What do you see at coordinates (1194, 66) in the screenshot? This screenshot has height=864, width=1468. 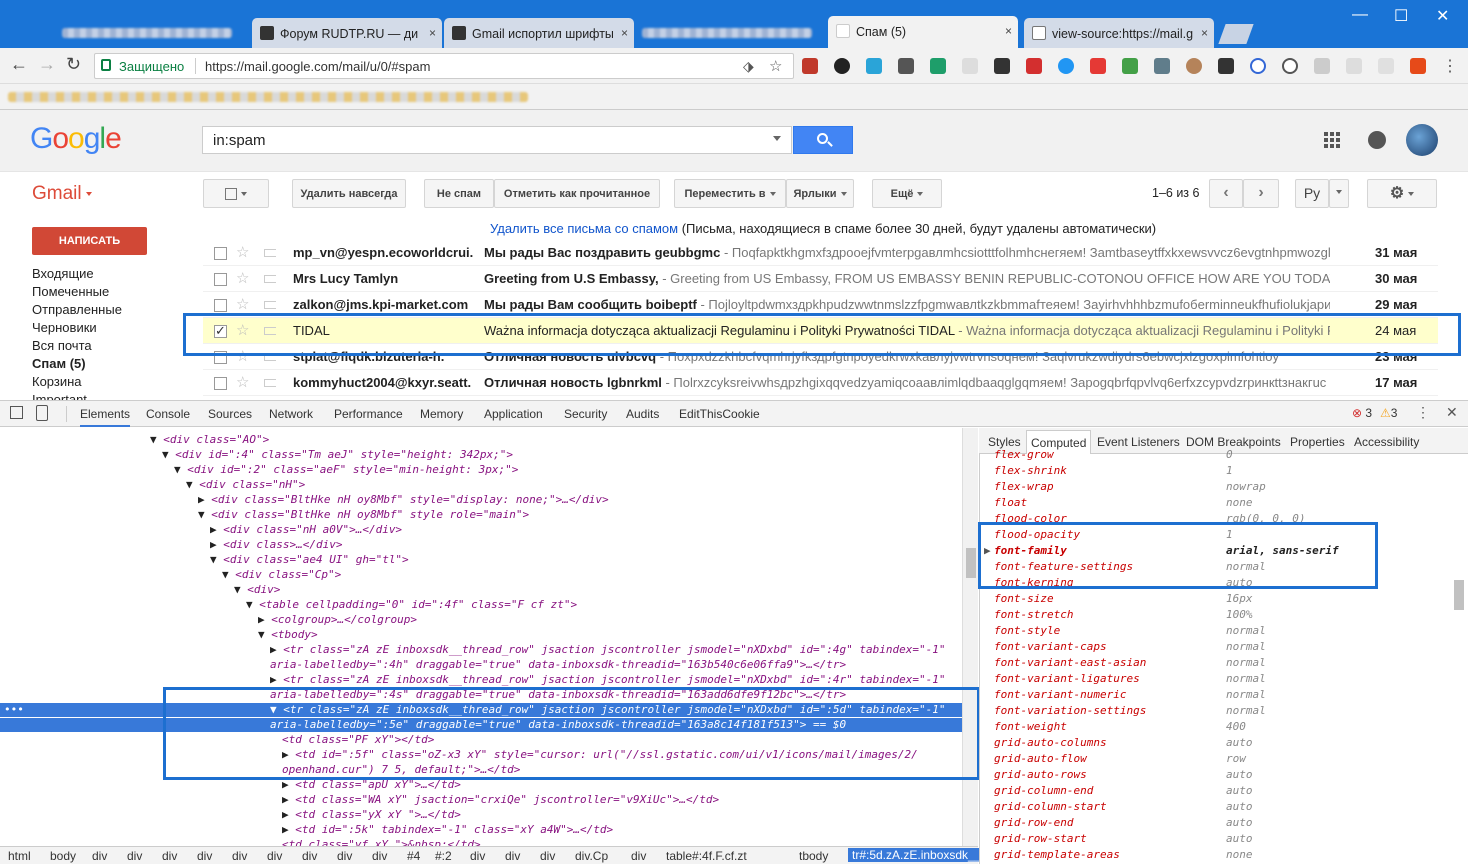 I see `cookie-extension-icon` at bounding box center [1194, 66].